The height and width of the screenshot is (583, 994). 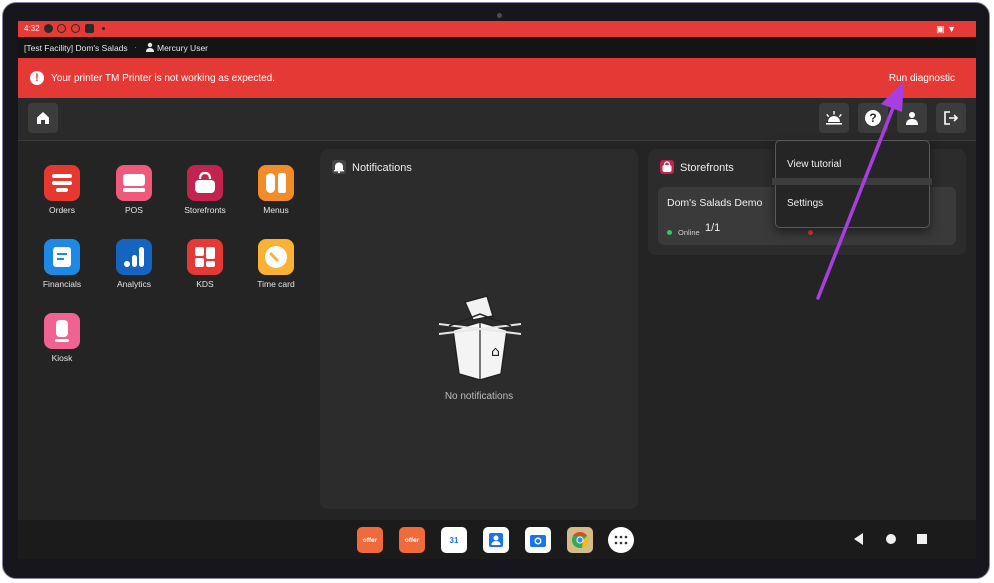 I want to click on takeout-box-icon: ⌂, so click(x=480, y=338).